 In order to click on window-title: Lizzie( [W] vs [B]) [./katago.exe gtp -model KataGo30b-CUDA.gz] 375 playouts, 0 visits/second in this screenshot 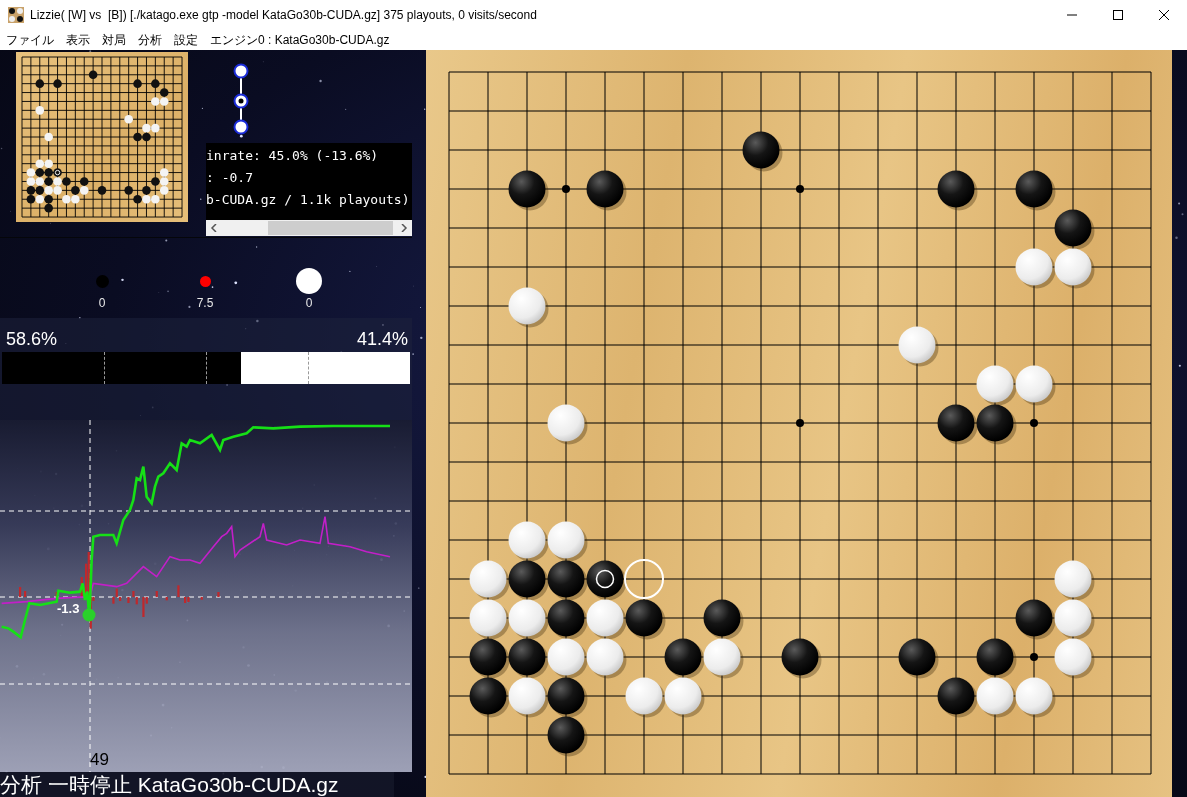, I will do `click(283, 15)`.